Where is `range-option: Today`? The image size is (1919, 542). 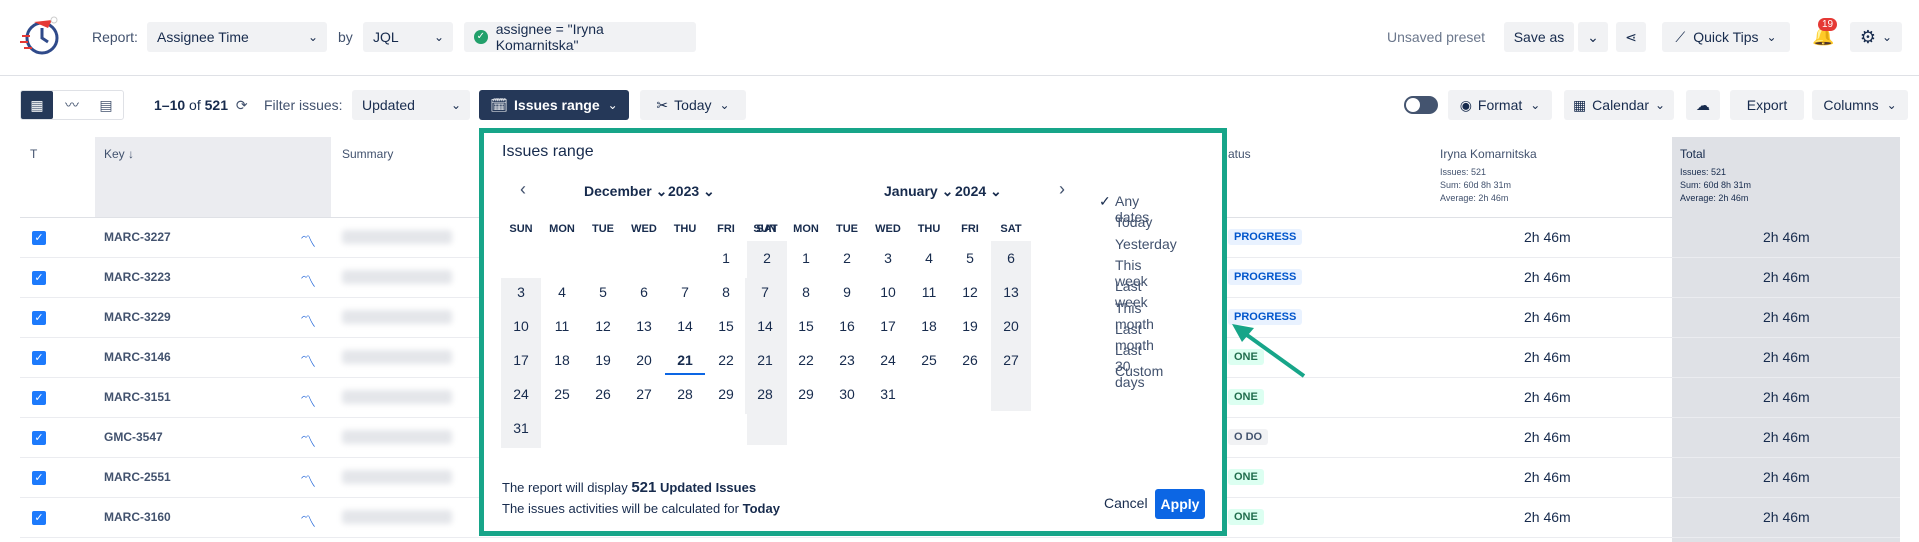
range-option: Today is located at coordinates (1133, 222).